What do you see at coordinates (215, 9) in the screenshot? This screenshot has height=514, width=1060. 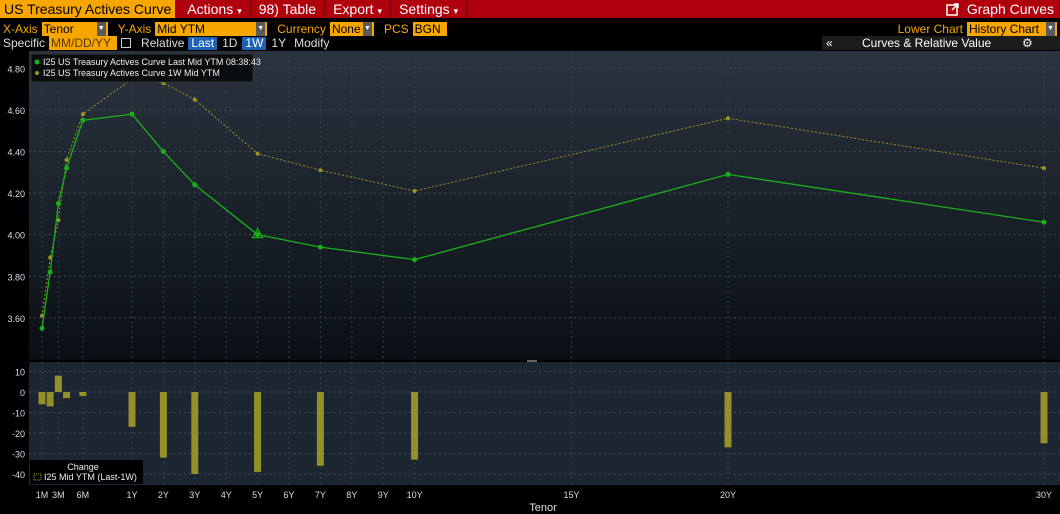 I see `actions-menu: Actions ▾` at bounding box center [215, 9].